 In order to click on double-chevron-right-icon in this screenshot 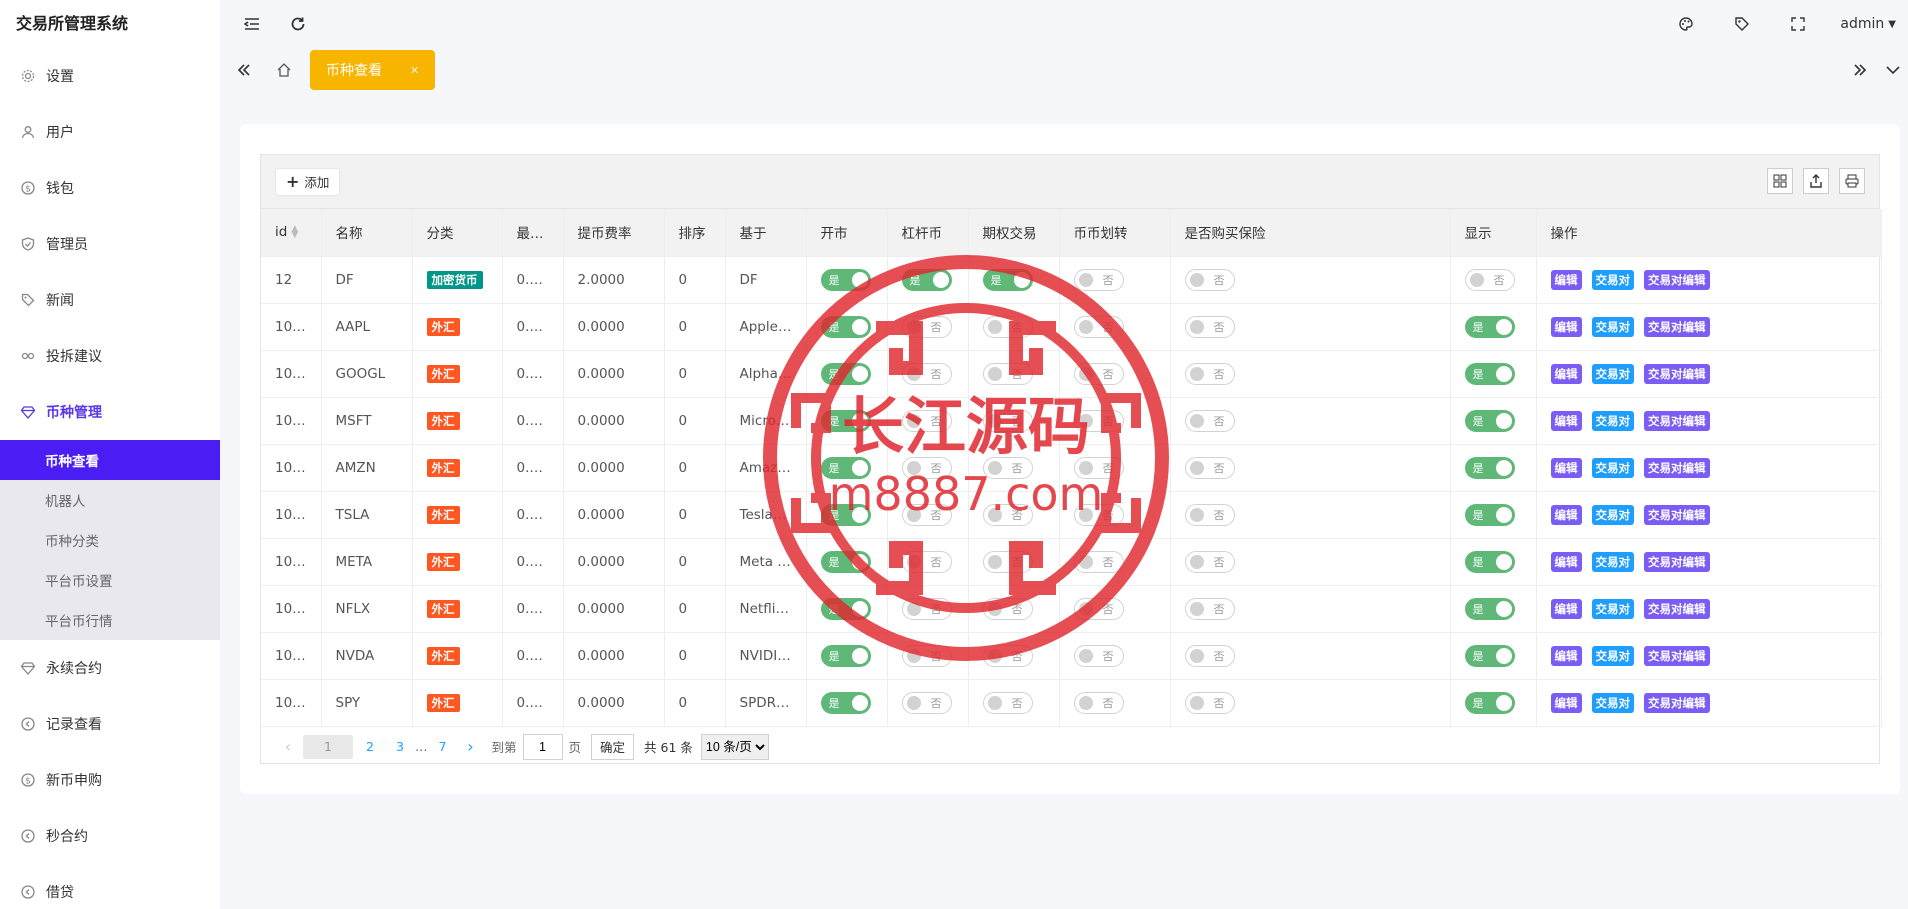, I will do `click(1860, 70)`.